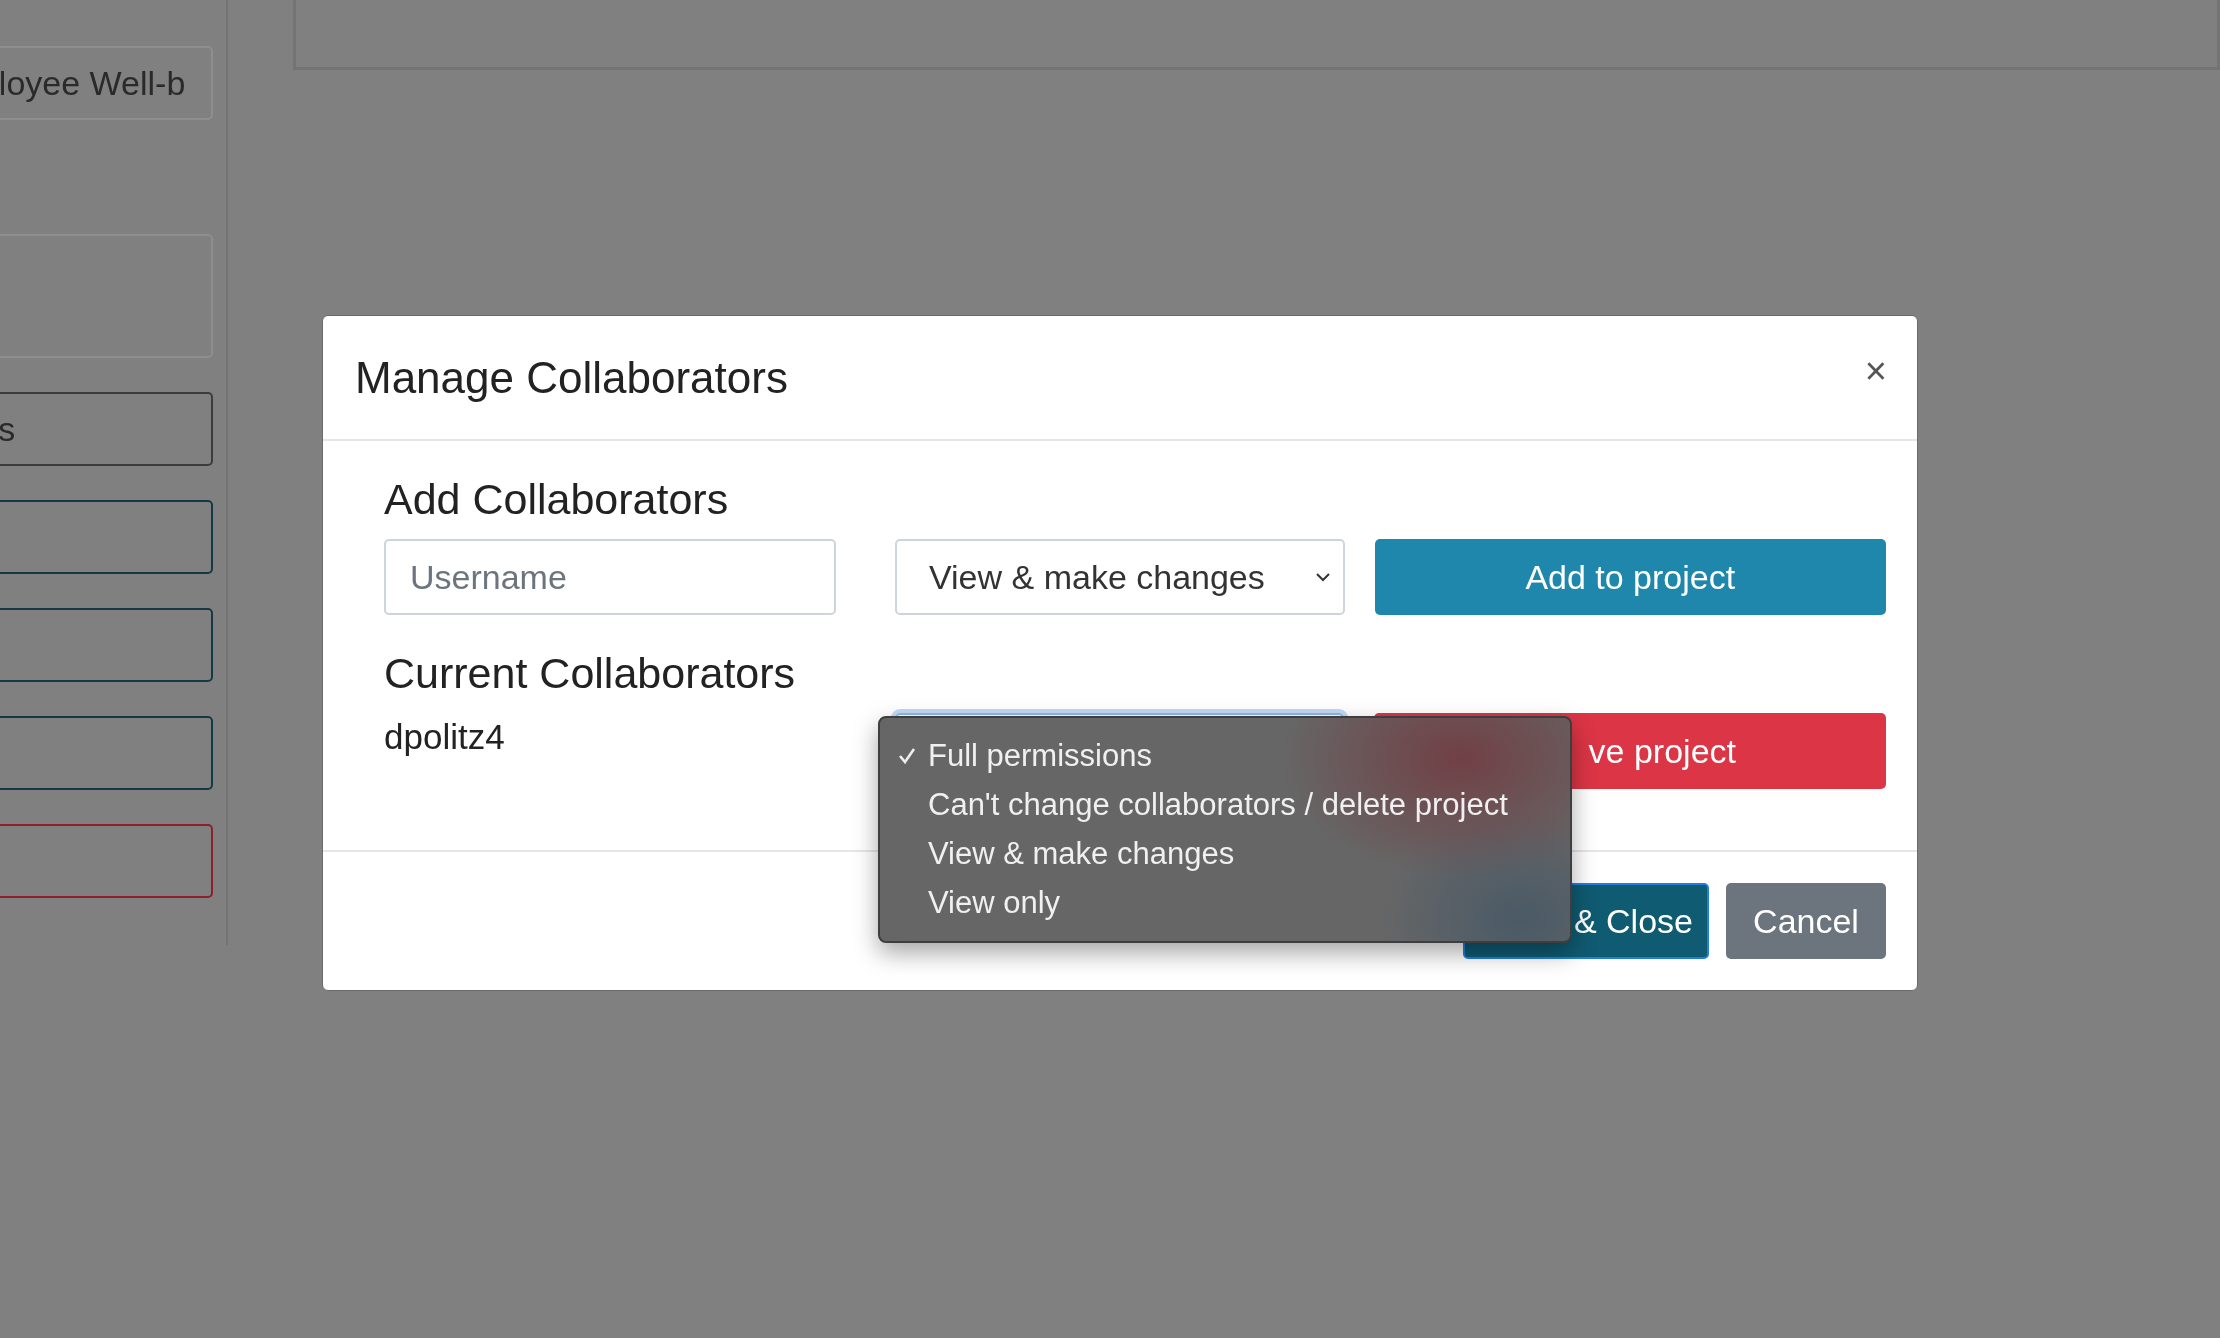 The height and width of the screenshot is (1338, 2220). Describe the element at coordinates (571, 377) in the screenshot. I see `modal-title: Manage Collaborators` at that location.